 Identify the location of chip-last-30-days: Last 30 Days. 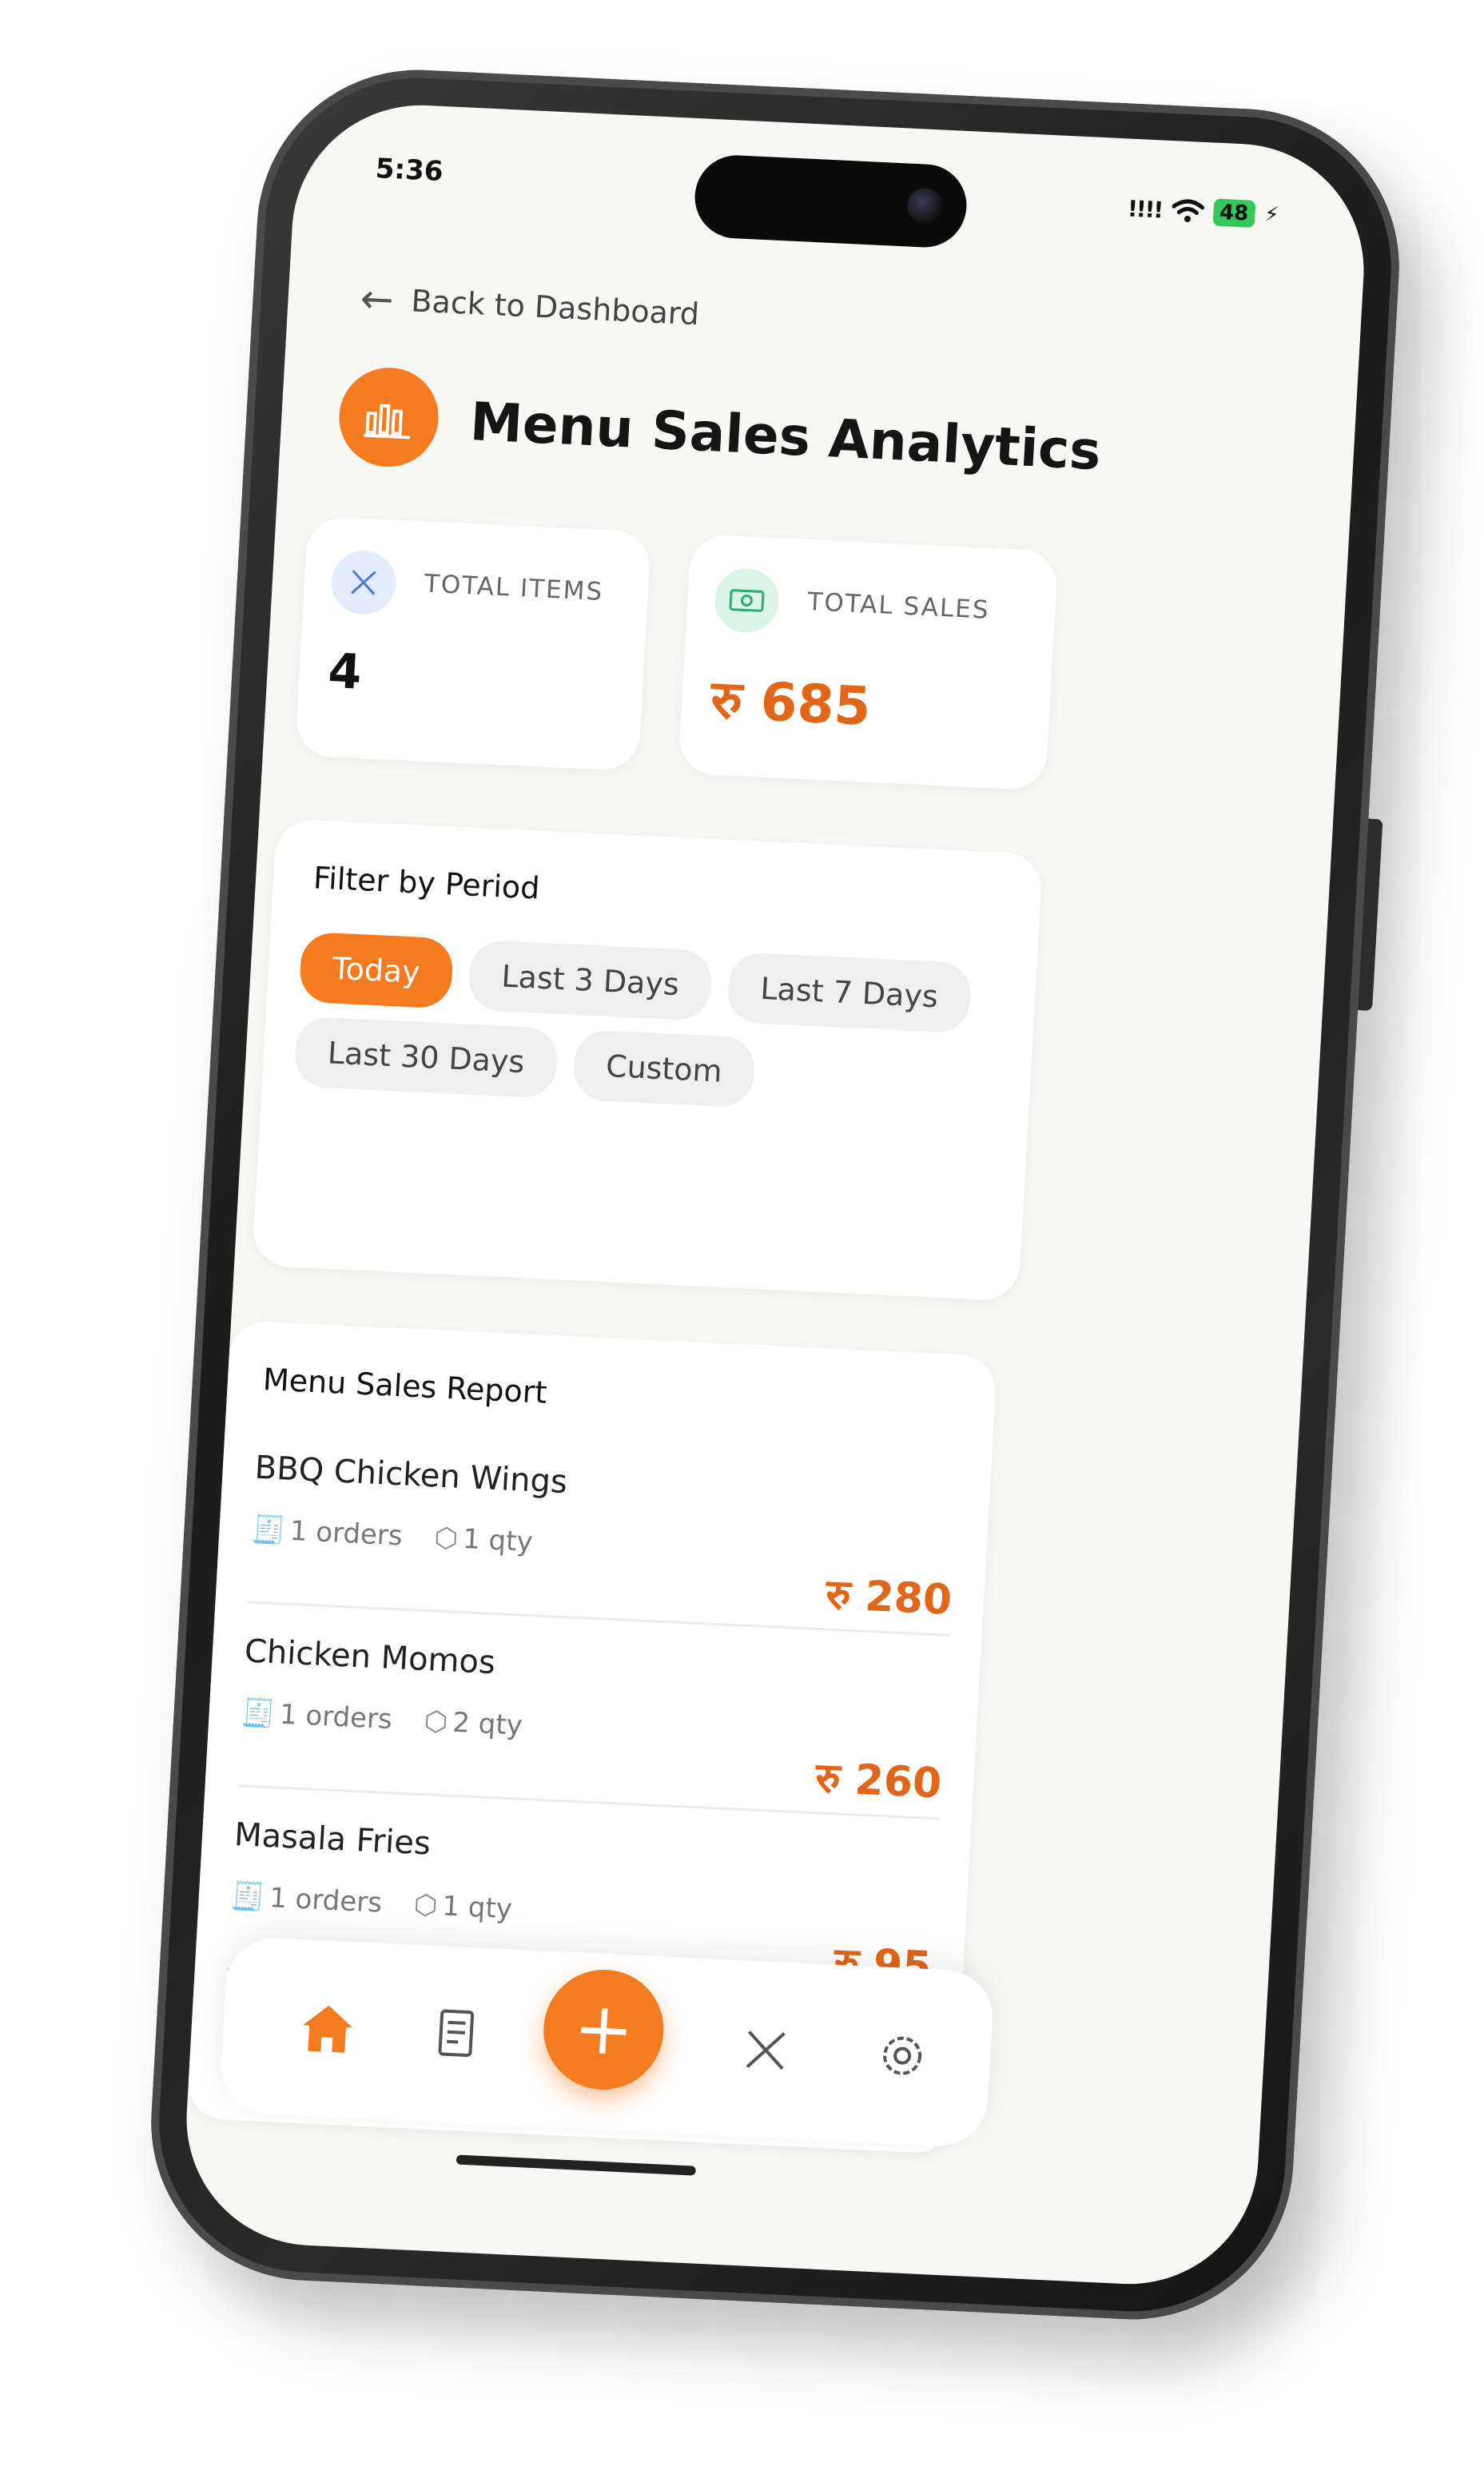
(426, 1057).